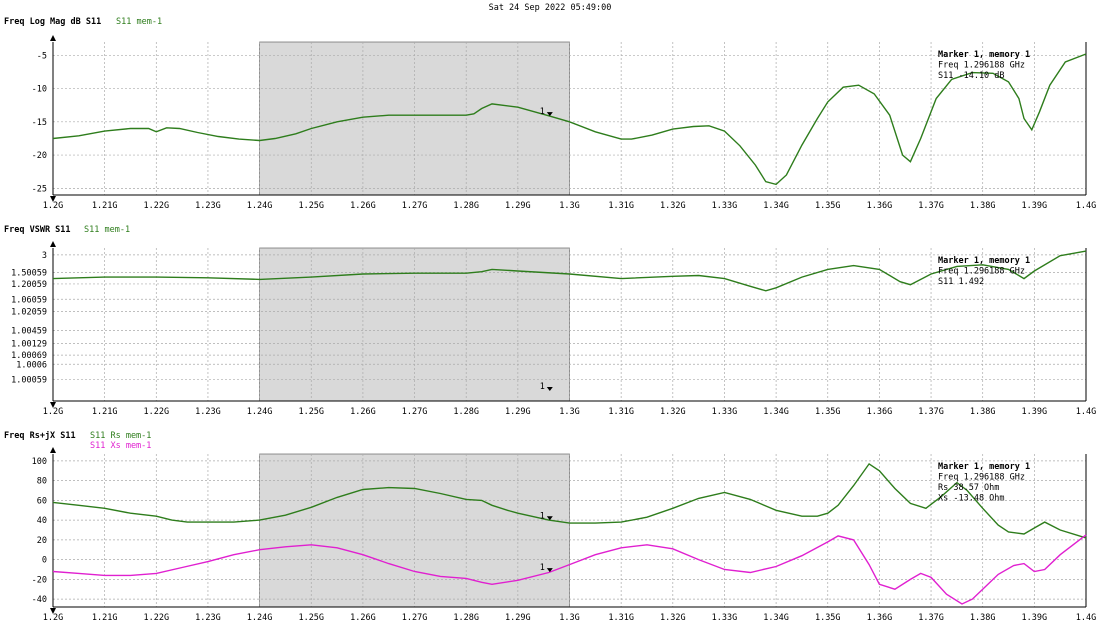  What do you see at coordinates (971, 76) in the screenshot?
I see `marker-info-line: S11 -14.10 dB` at bounding box center [971, 76].